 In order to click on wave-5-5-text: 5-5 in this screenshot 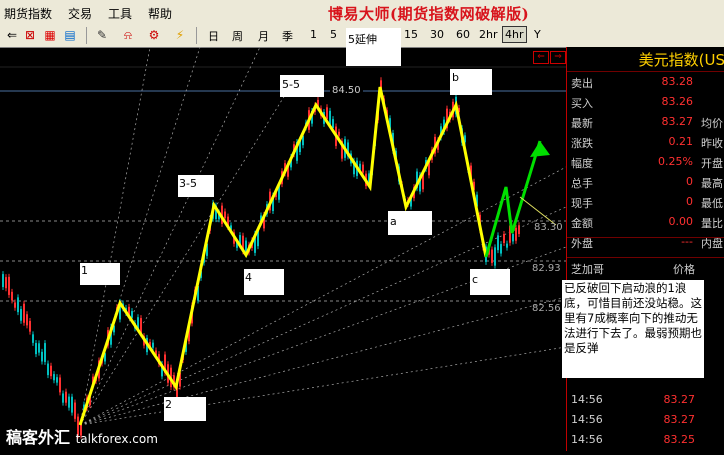, I will do `click(291, 84)`.